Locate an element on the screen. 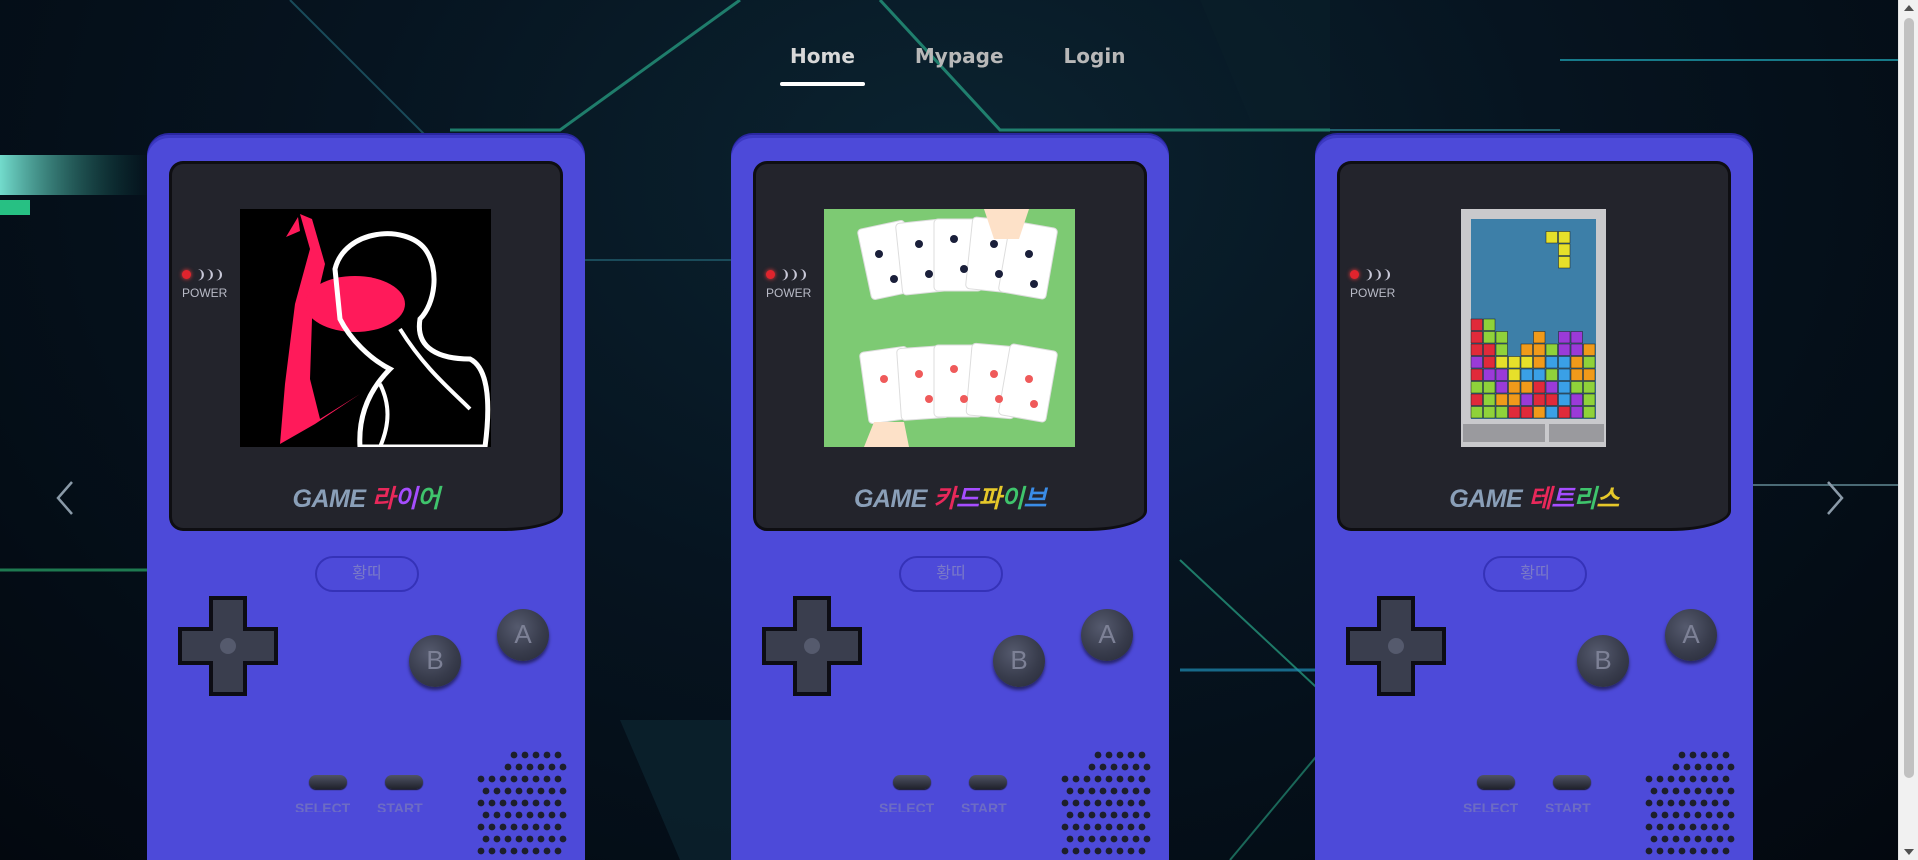  game-title-char: 어 is located at coordinates (428, 499).